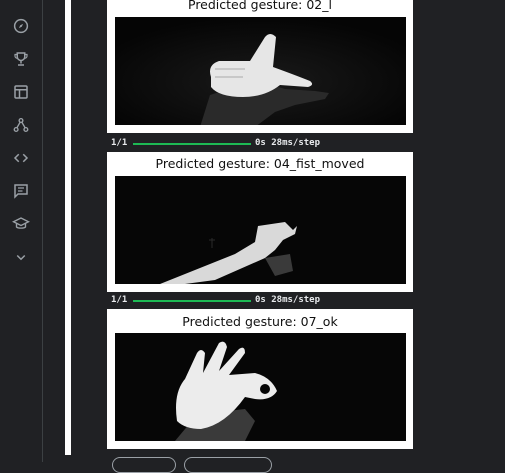 Image resolution: width=505 pixels, height=473 pixels. What do you see at coordinates (21, 191) in the screenshot?
I see `discussion-icon` at bounding box center [21, 191].